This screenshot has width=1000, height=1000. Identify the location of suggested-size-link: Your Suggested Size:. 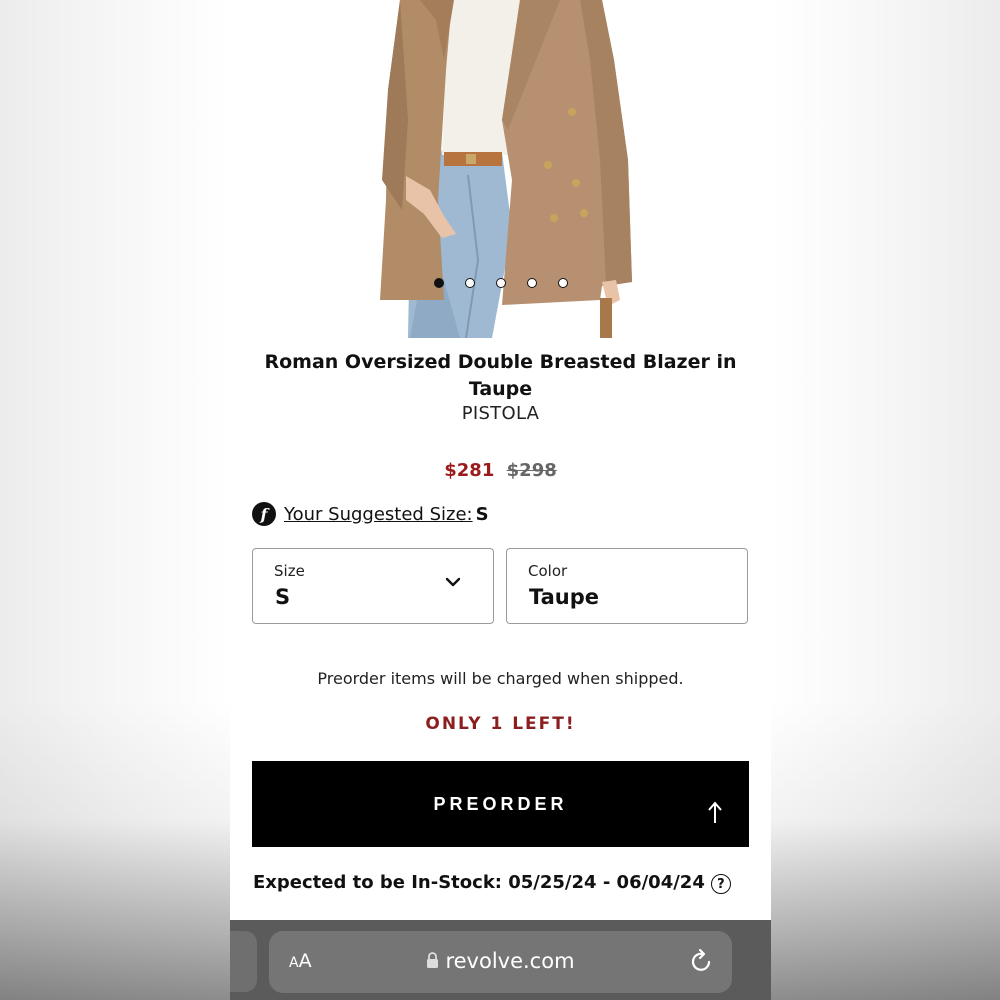
(378, 514).